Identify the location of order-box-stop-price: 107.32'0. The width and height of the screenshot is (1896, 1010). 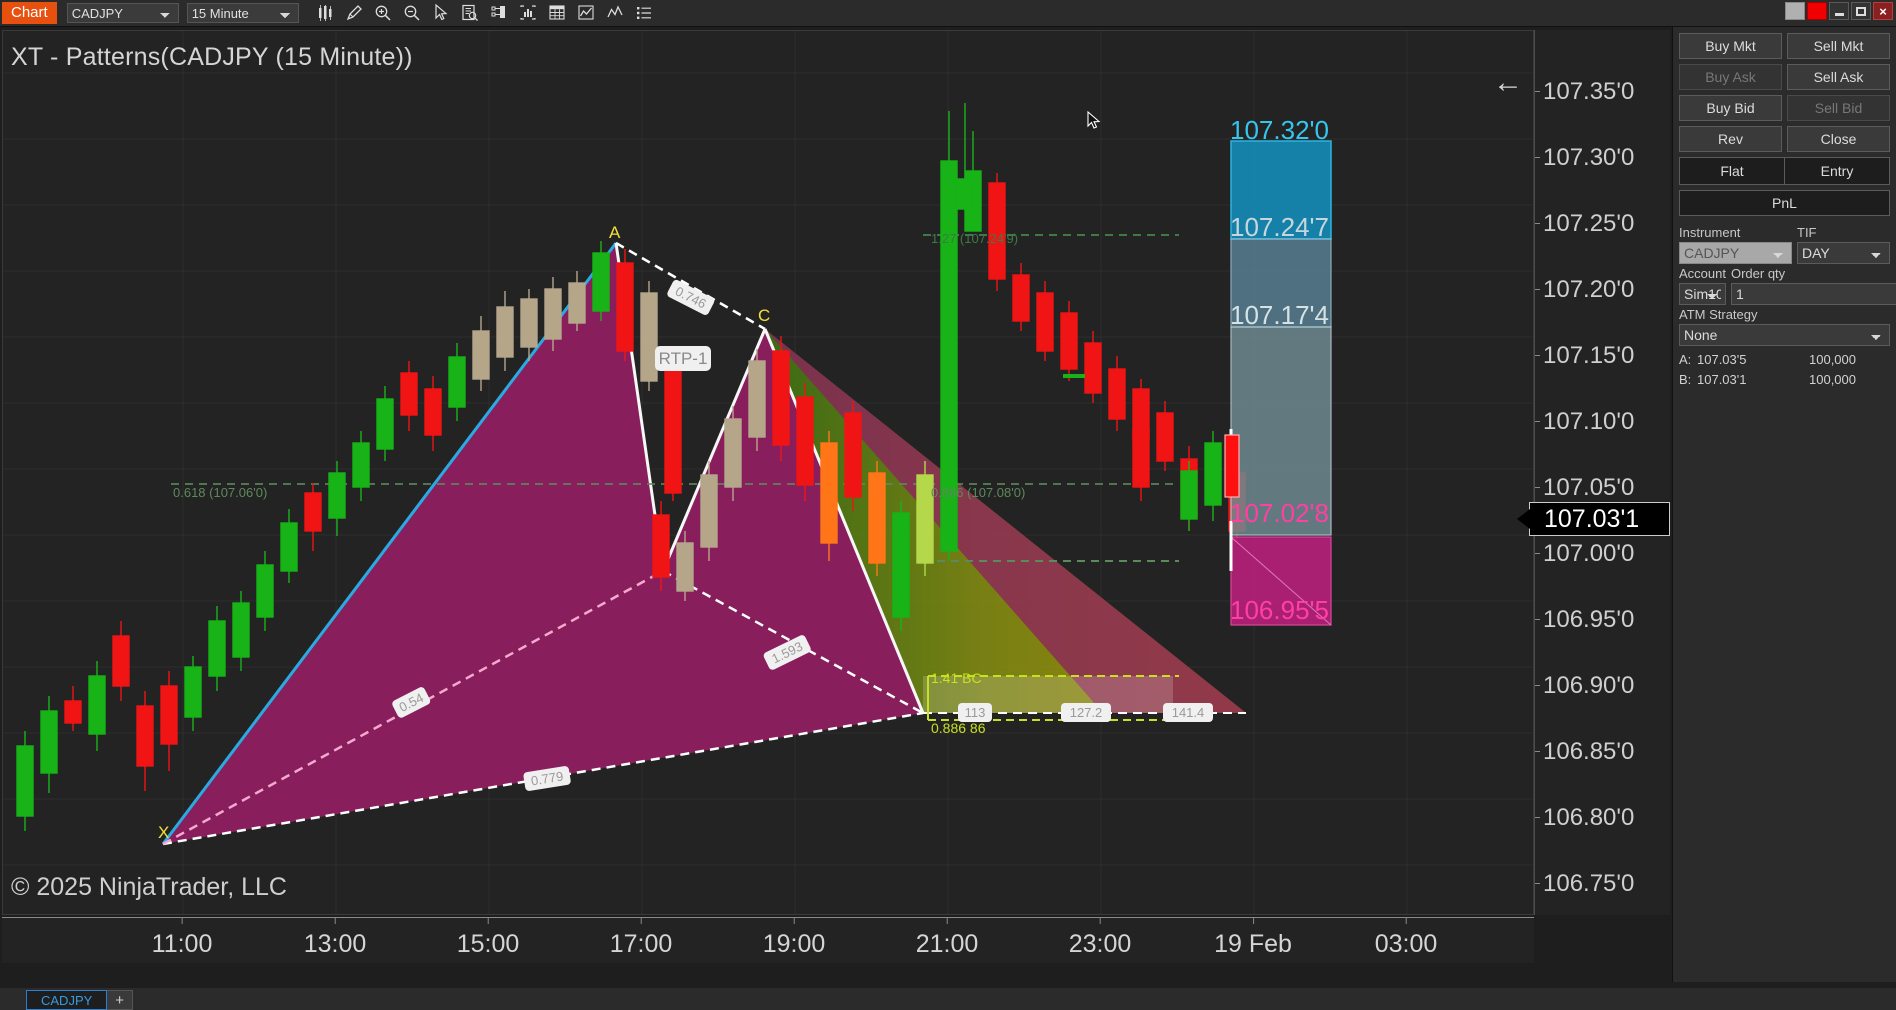
(1279, 130).